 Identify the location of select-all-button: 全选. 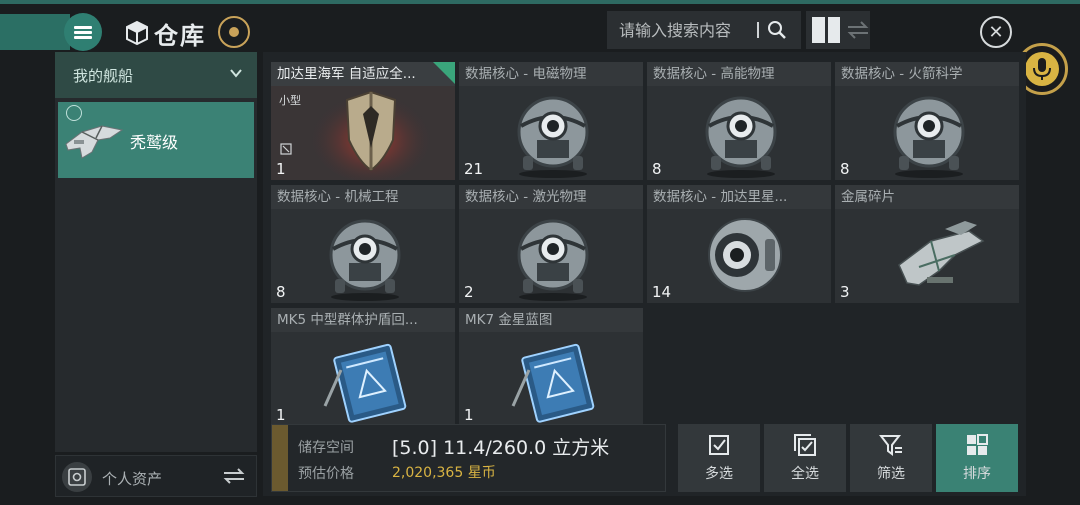
(805, 458).